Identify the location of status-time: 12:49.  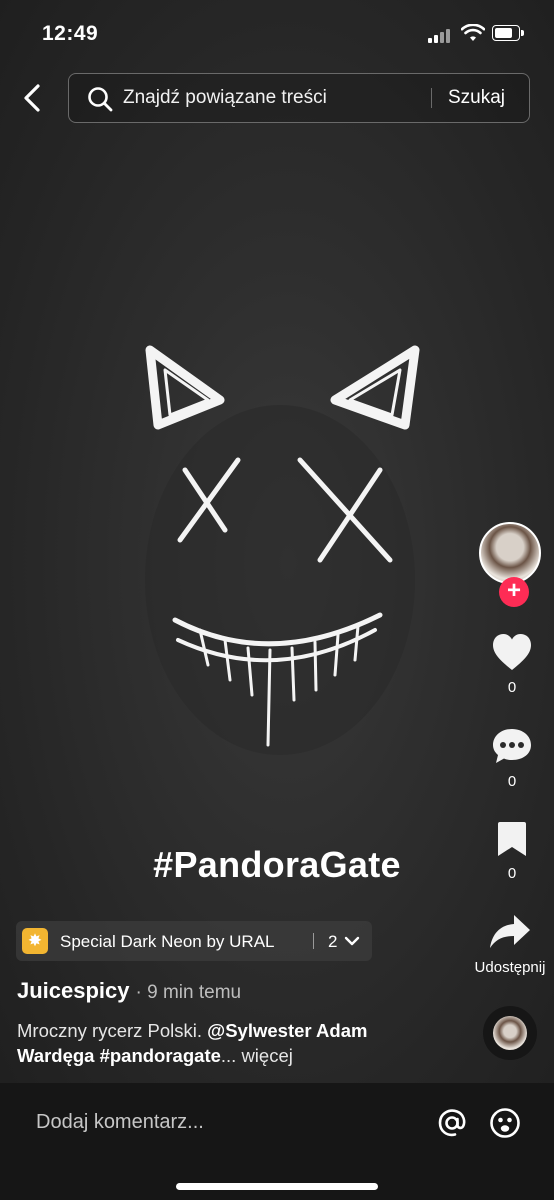
(70, 33).